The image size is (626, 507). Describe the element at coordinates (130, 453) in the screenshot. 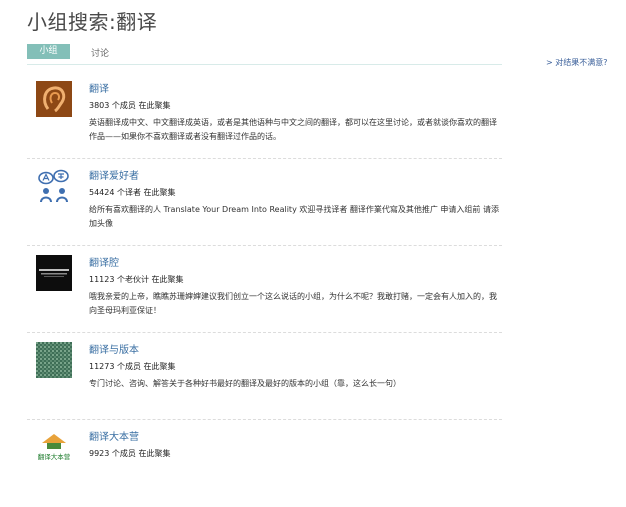

I see `group-members: 9923 个成员 在此聚集` at that location.